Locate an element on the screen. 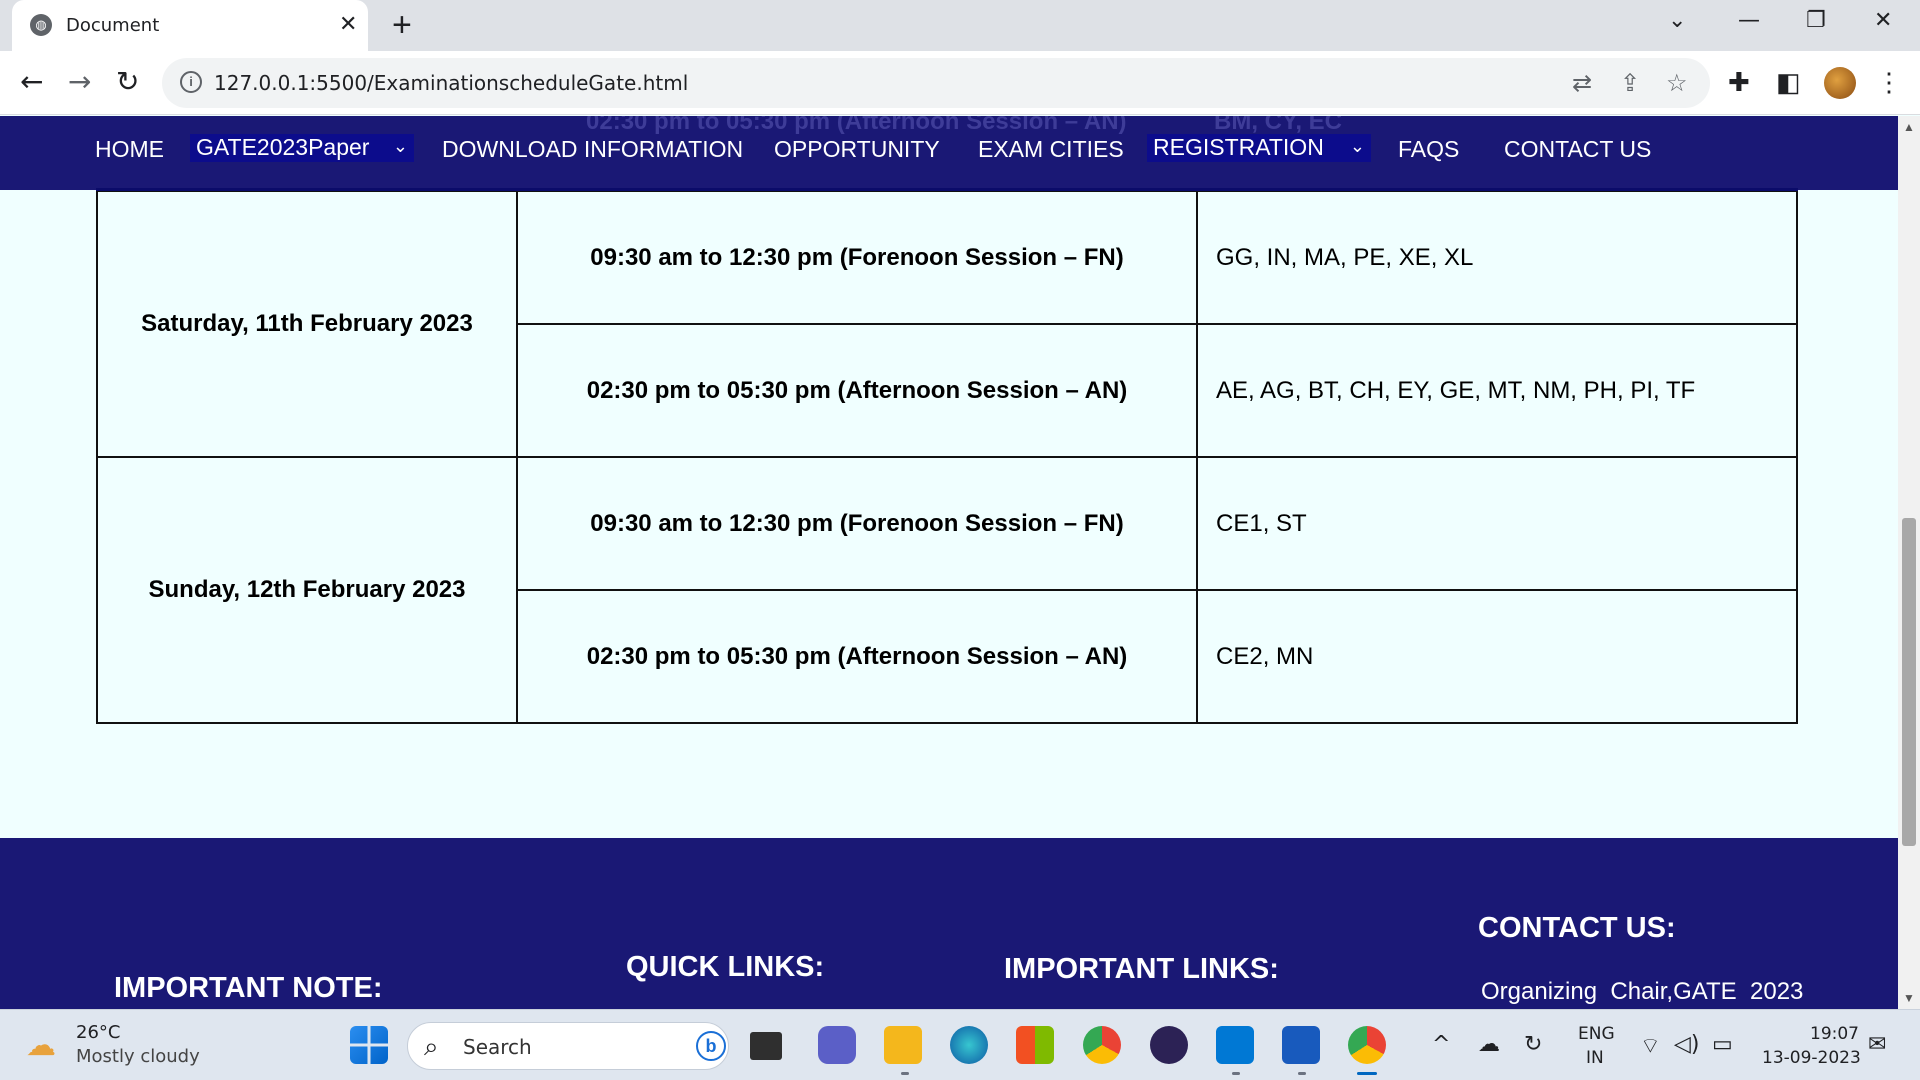 The image size is (1920, 1080). wifi-icon: ⌔ is located at coordinates (1650, 1046).